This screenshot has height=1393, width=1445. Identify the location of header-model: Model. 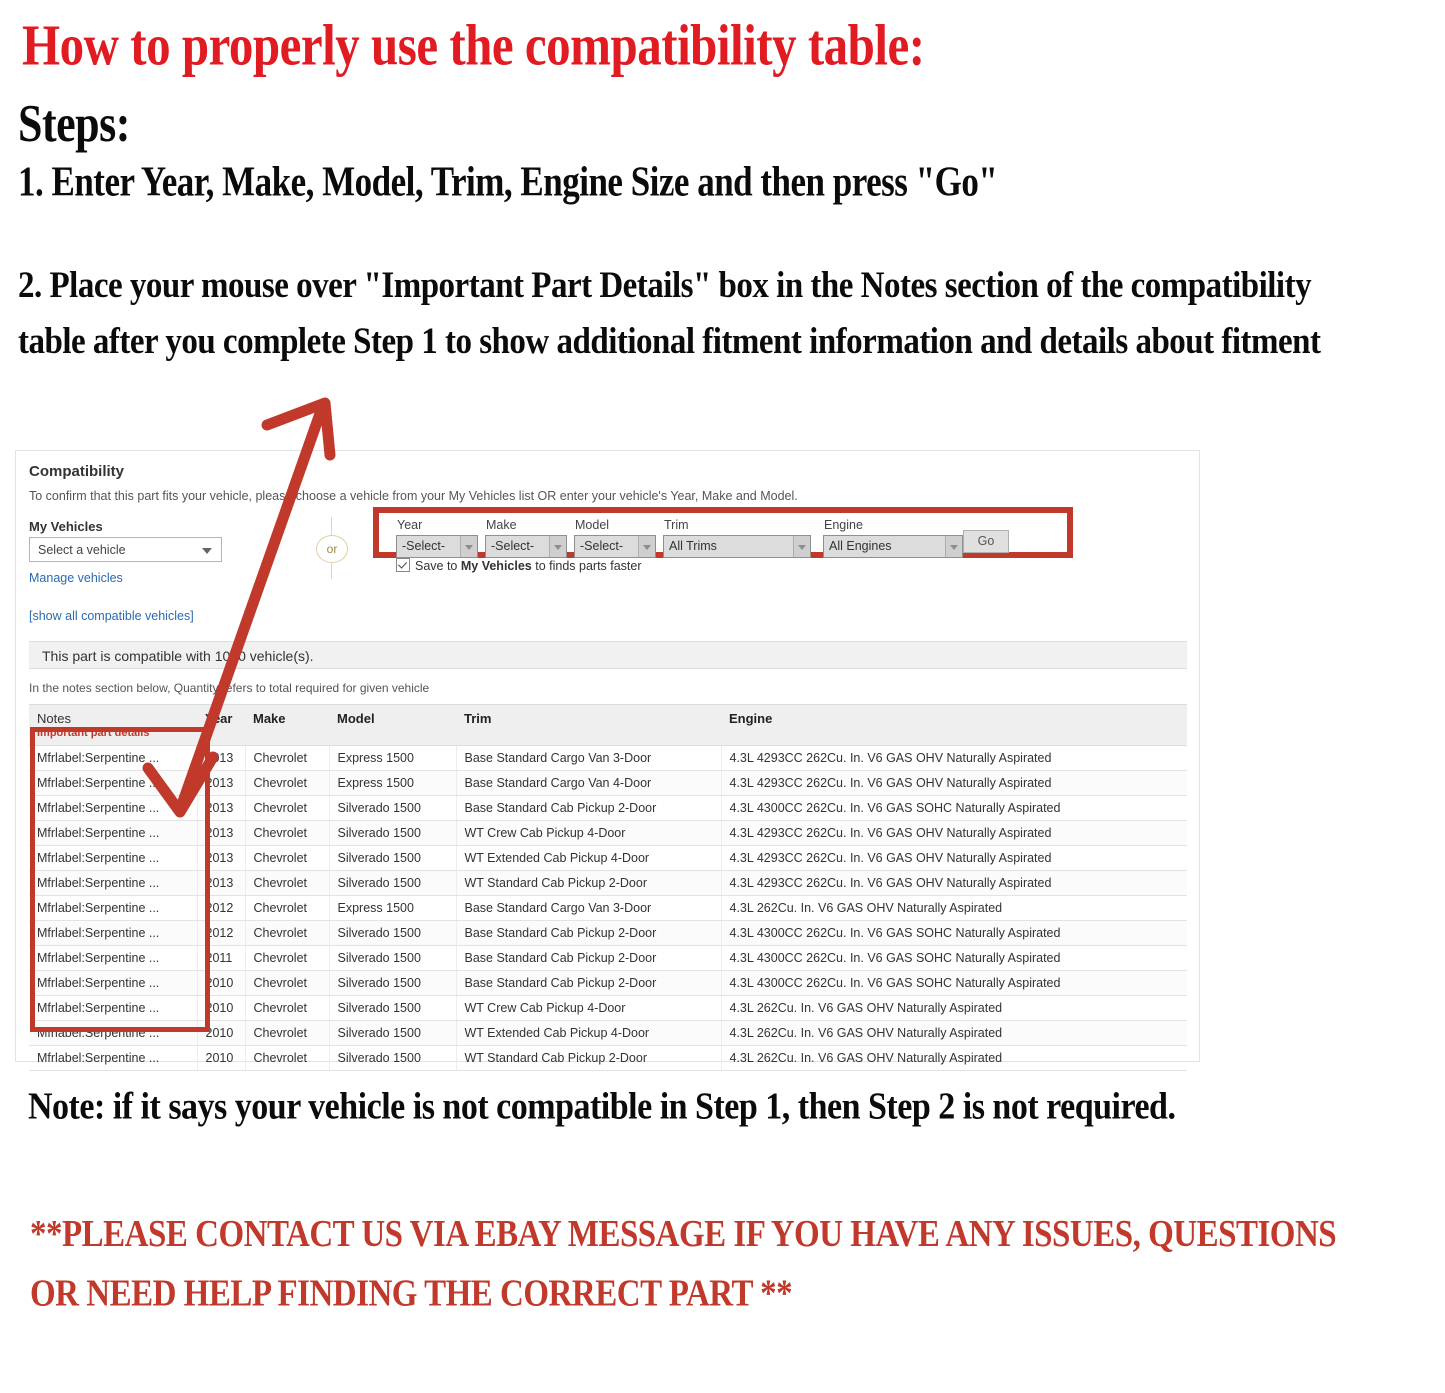
(392, 725).